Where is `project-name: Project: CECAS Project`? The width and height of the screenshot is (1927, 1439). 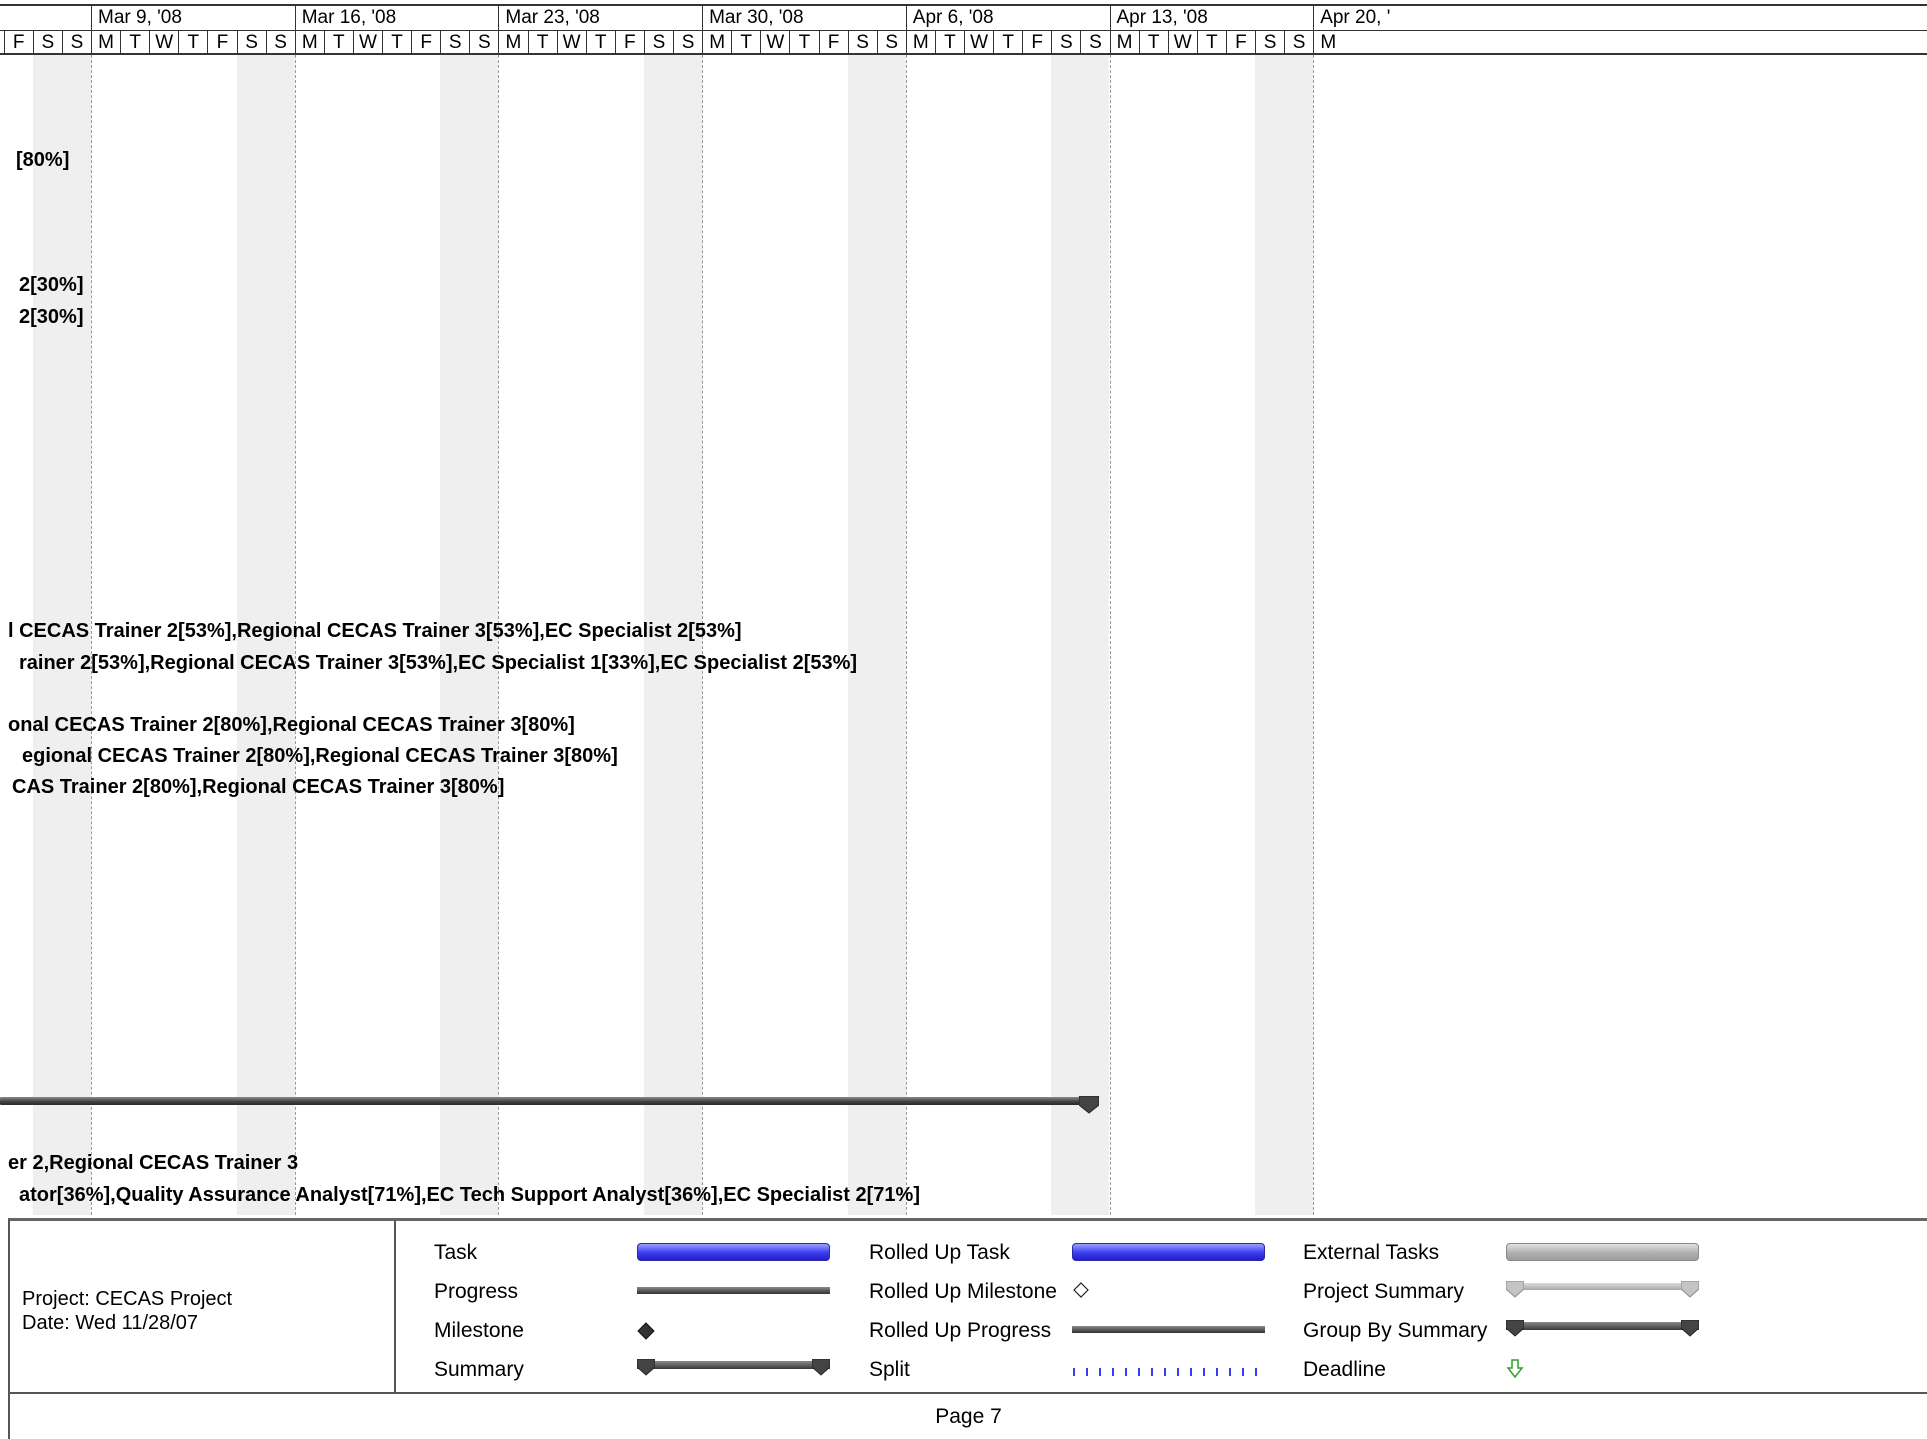
project-name: Project: CECAS Project is located at coordinates (127, 1299).